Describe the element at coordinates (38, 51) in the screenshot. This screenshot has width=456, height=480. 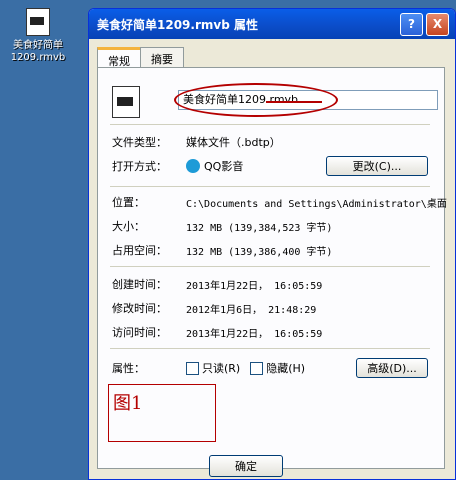
I see `desktop-icon-label: 美食好简单 1209.rmvb` at that location.